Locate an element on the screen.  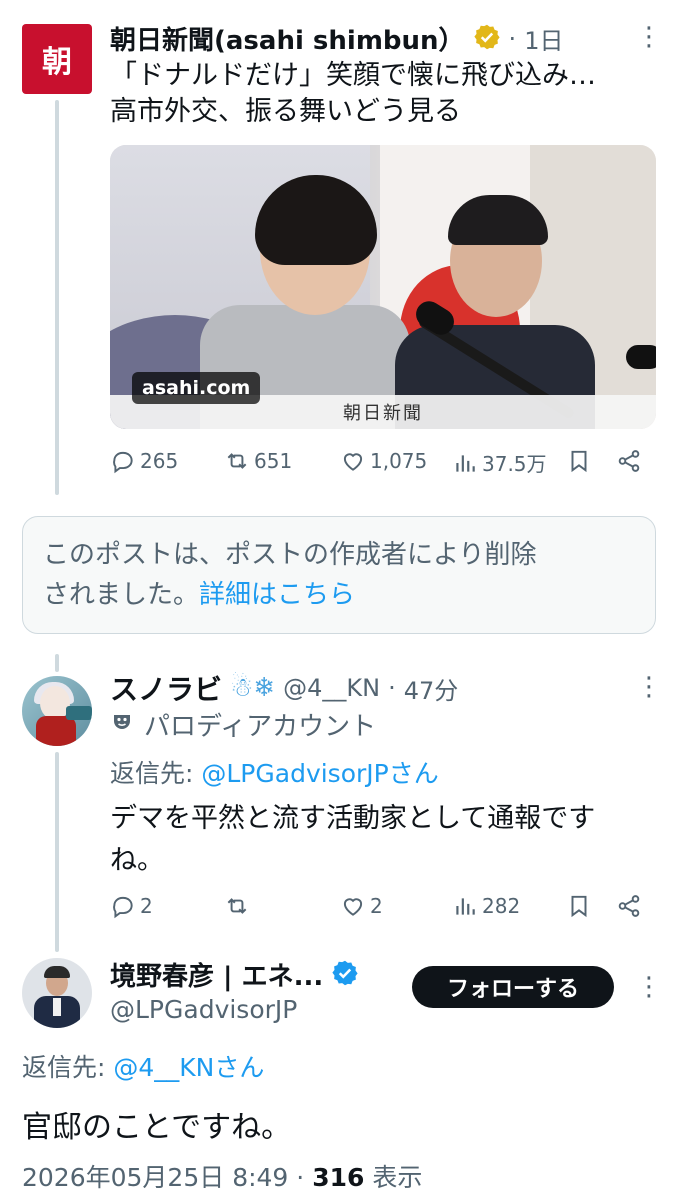
post-time: 1日 is located at coordinates (543, 38).